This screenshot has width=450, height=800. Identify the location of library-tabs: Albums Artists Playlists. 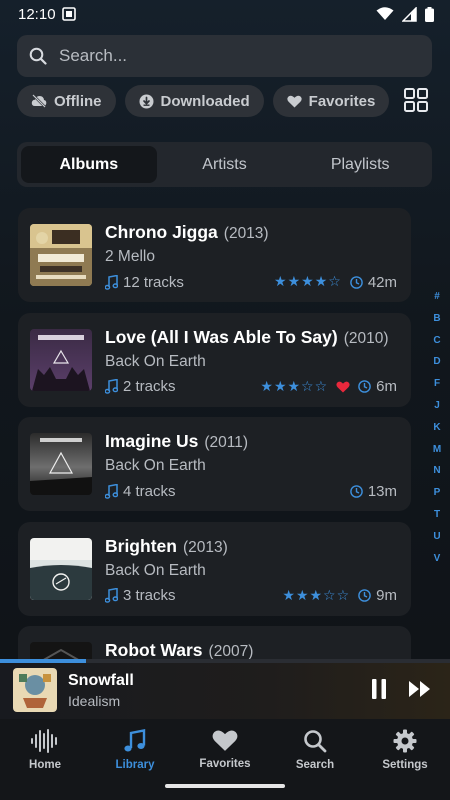
(224, 164).